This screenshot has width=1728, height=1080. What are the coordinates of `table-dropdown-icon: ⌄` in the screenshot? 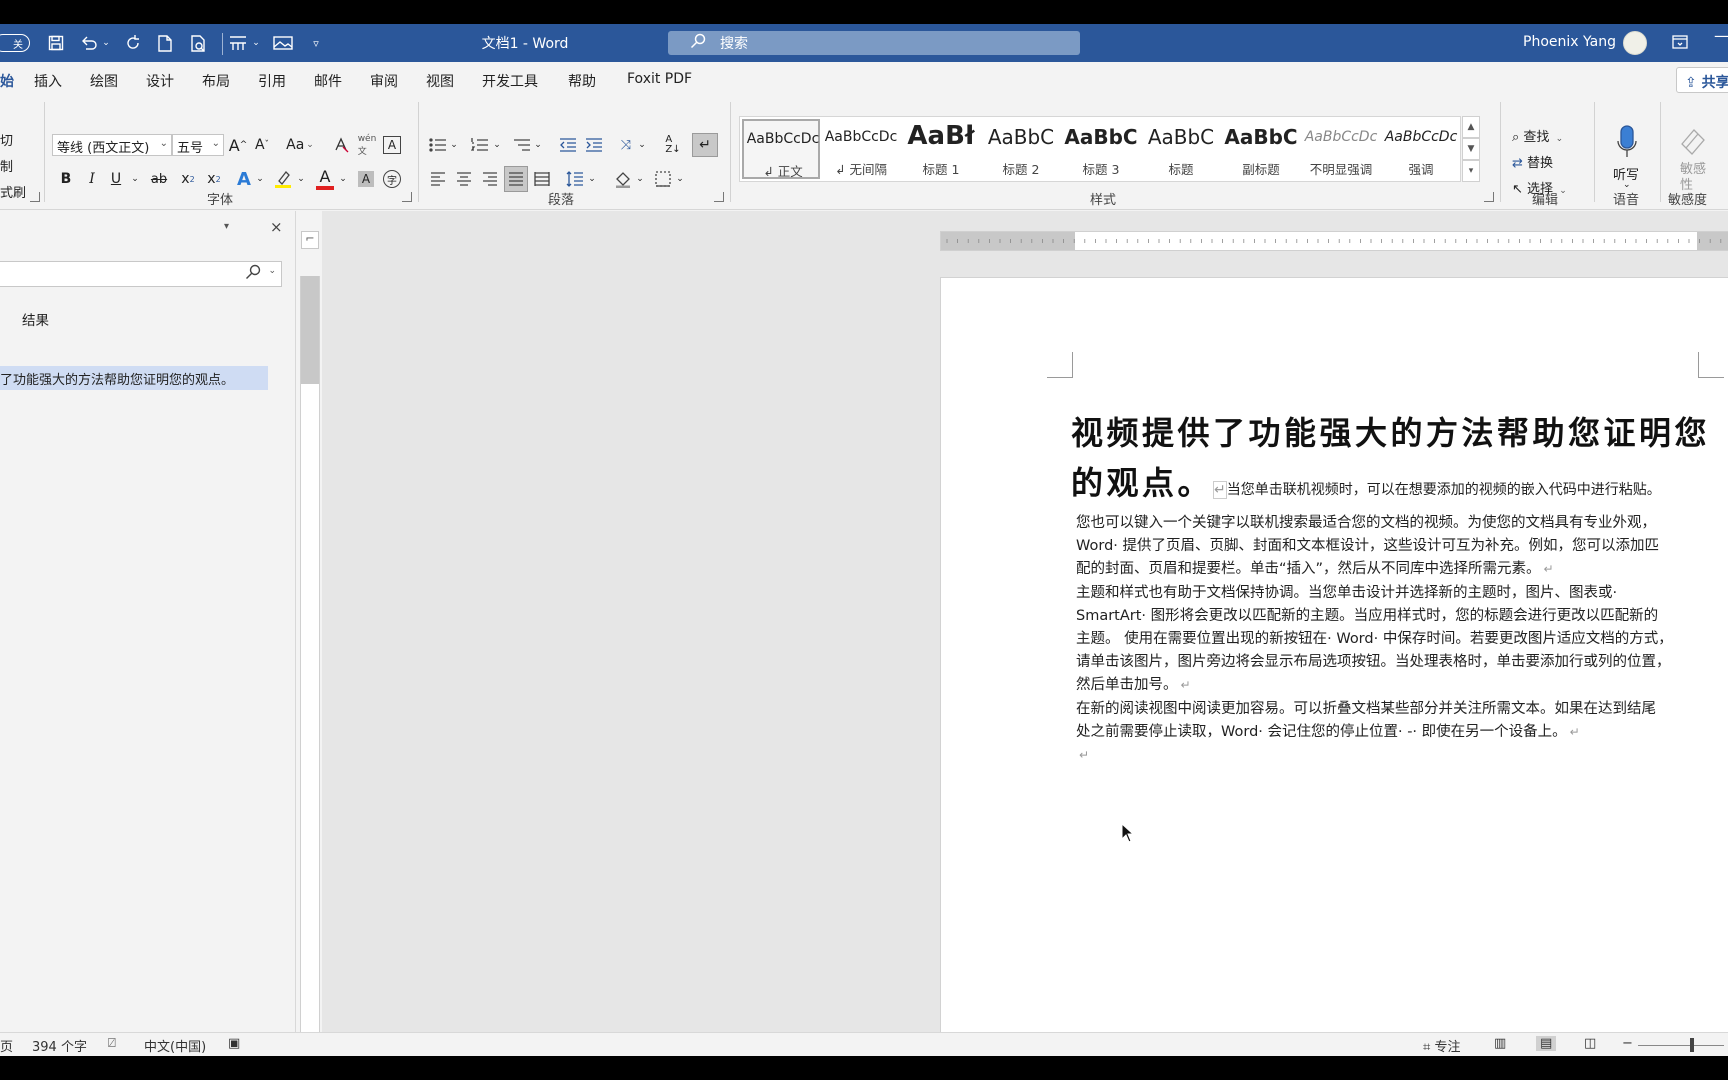 It's located at (256, 43).